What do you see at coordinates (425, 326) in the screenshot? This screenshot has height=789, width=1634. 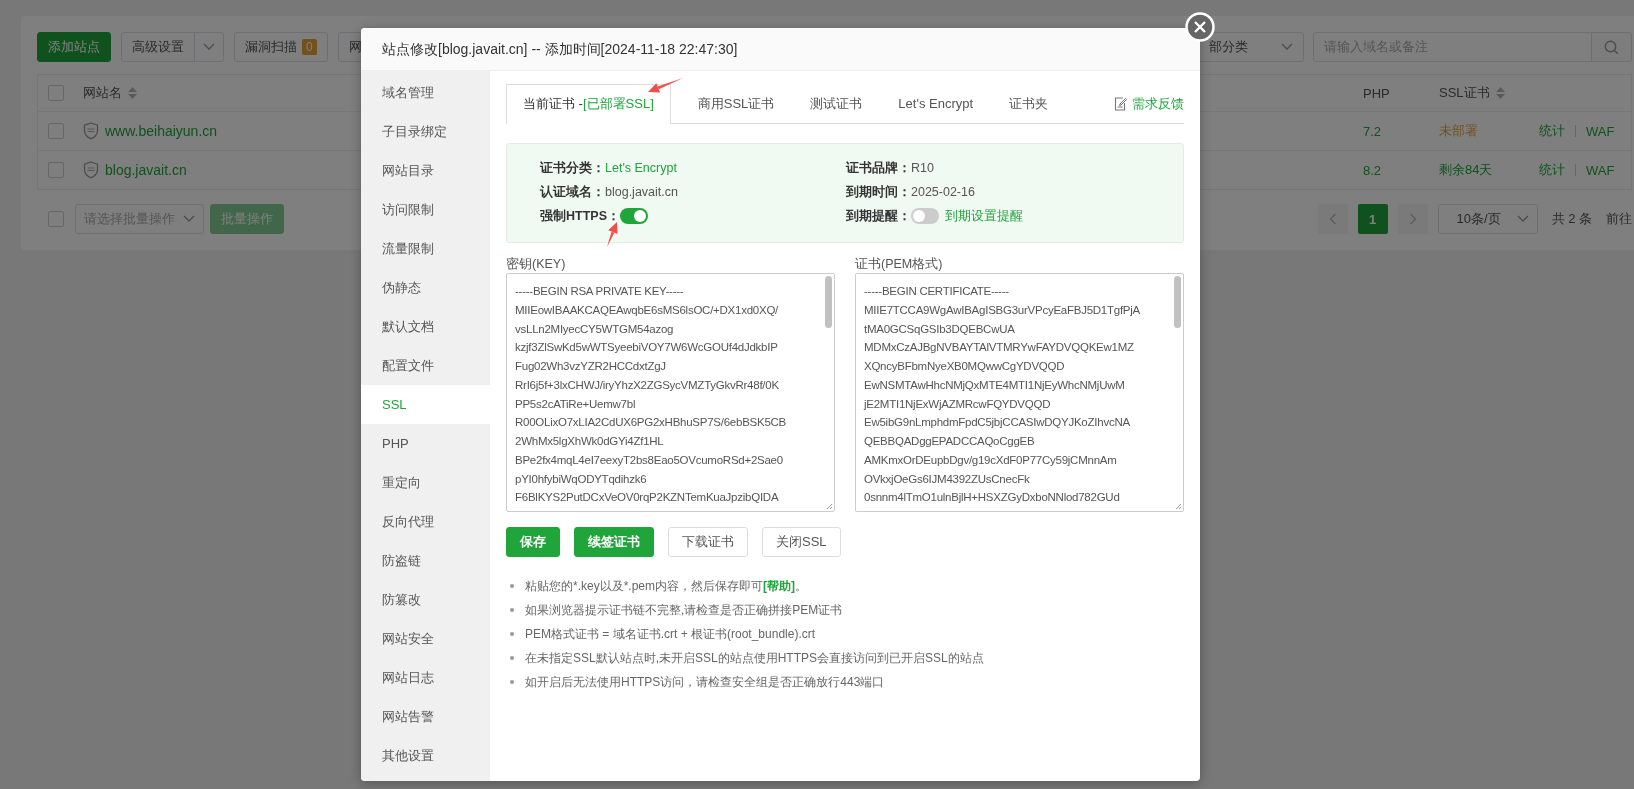 I see `sidebar-item: 默认文档` at bounding box center [425, 326].